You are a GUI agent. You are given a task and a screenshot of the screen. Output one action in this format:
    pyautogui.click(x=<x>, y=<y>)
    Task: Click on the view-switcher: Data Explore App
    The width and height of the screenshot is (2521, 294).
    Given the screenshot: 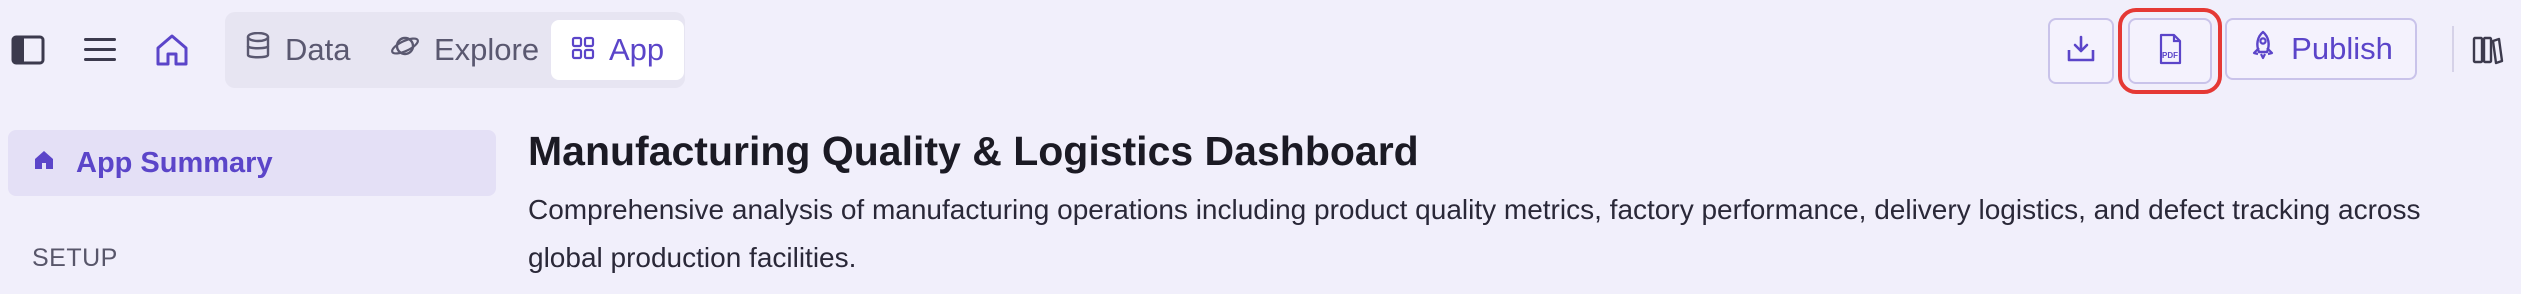 What is the action you would take?
    pyautogui.click(x=455, y=50)
    